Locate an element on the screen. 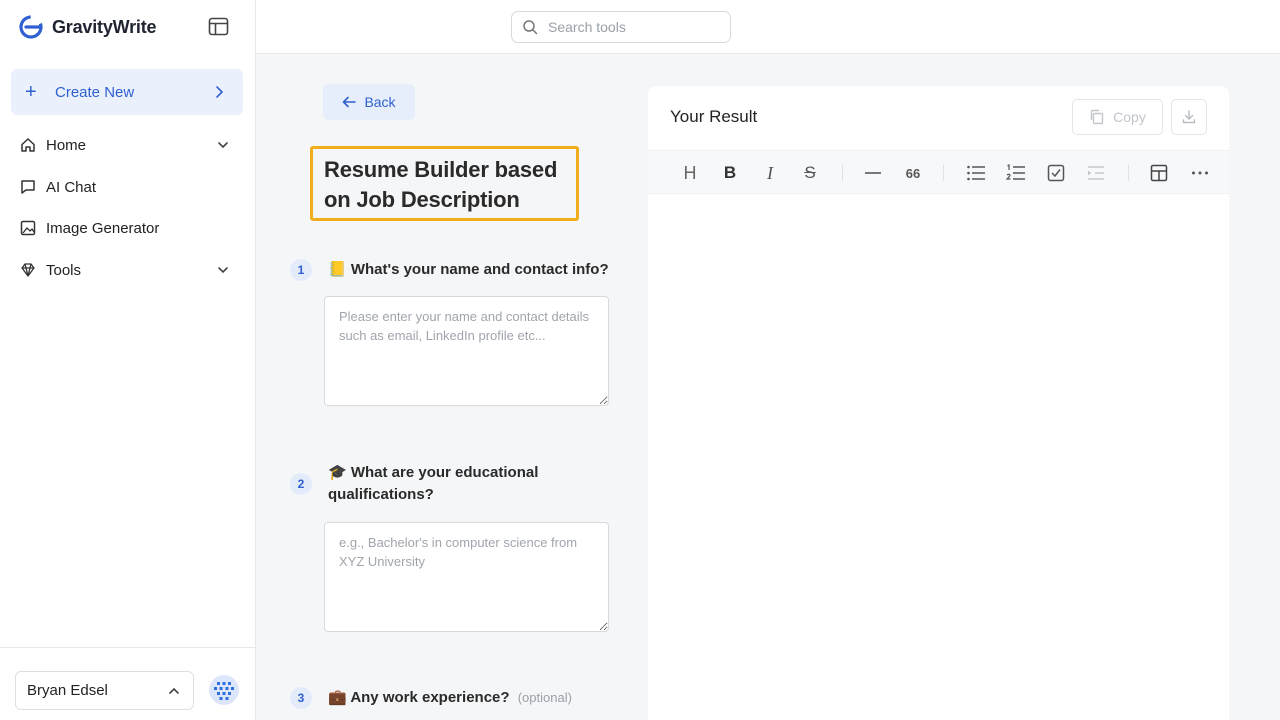 The image size is (1280, 720). brand-logo: GravityWrite is located at coordinates (87, 27).